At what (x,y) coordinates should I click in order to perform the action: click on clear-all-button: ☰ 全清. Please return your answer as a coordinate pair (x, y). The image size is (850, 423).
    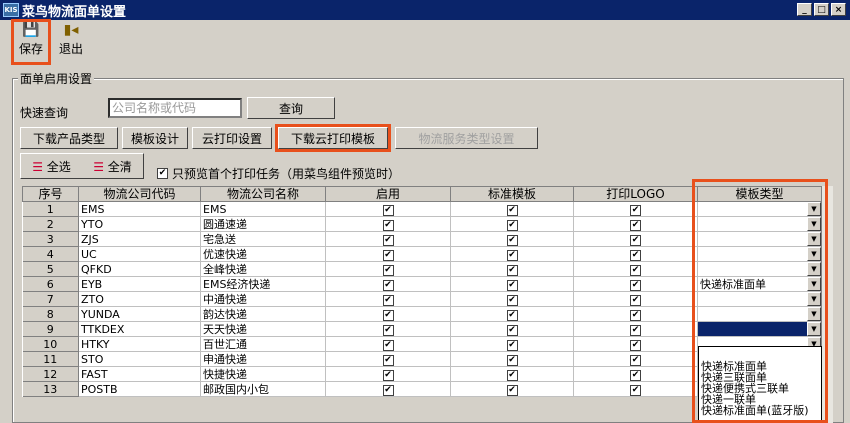
    Looking at the image, I should click on (112, 166).